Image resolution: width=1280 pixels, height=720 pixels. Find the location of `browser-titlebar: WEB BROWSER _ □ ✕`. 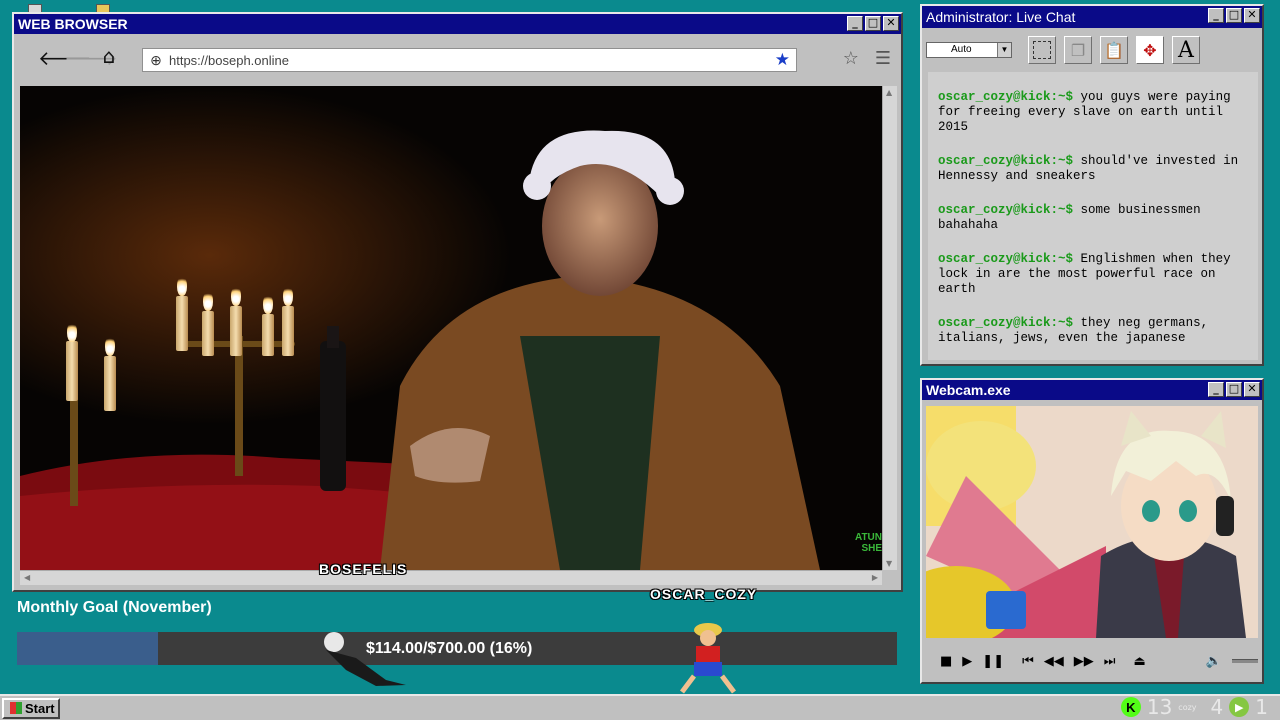

browser-titlebar: WEB BROWSER _ □ ✕ is located at coordinates (457, 24).